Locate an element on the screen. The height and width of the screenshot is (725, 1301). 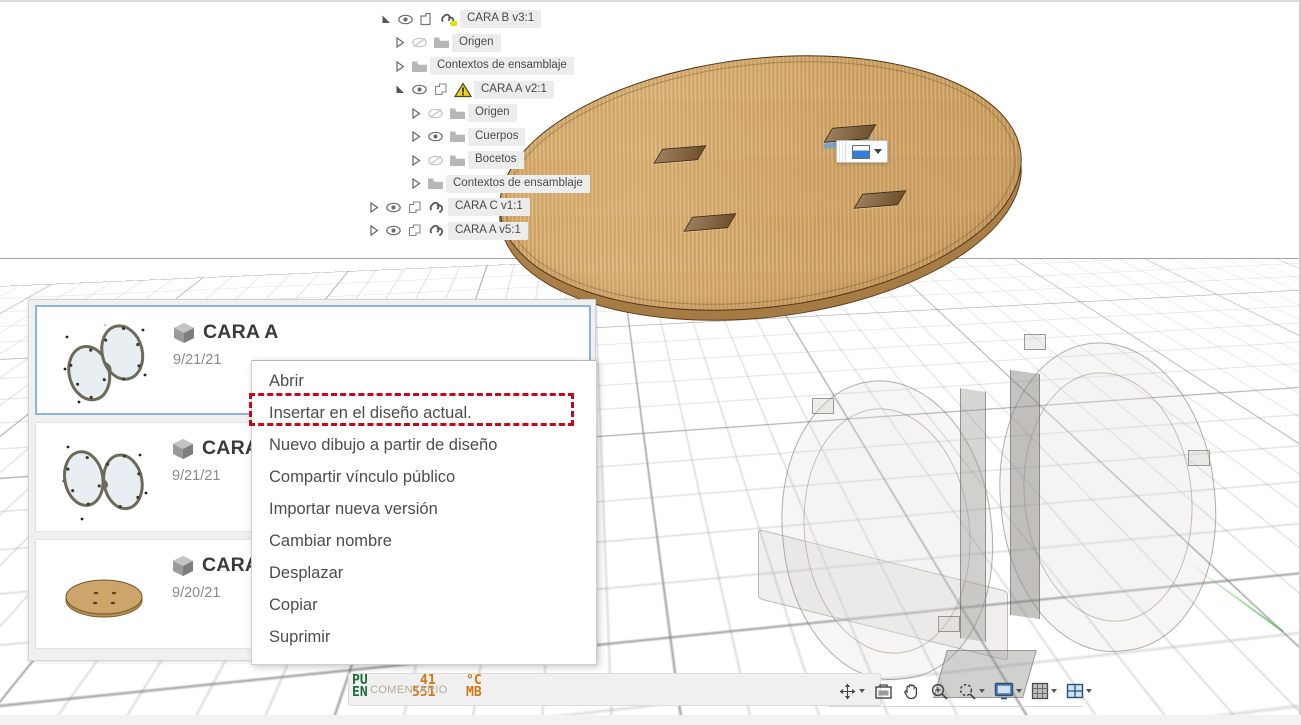
tree-row-contextos-2: Contextos de ensamblaje is located at coordinates (486, 183).